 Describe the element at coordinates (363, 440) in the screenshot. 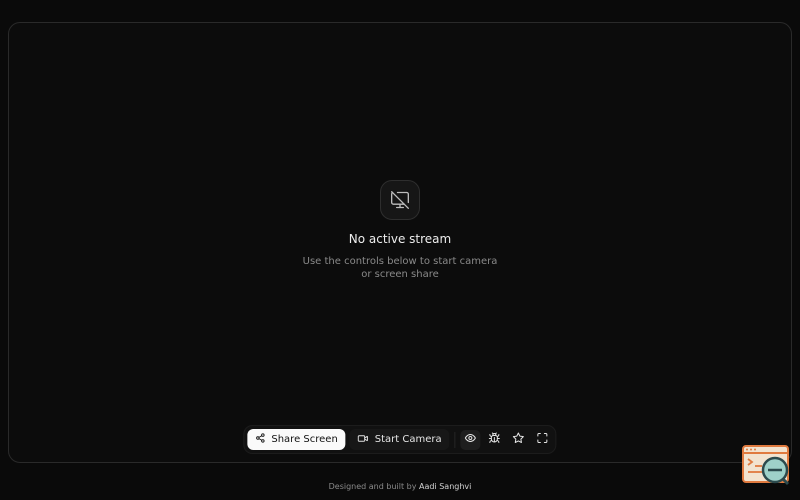

I see `video-camera-icon` at that location.